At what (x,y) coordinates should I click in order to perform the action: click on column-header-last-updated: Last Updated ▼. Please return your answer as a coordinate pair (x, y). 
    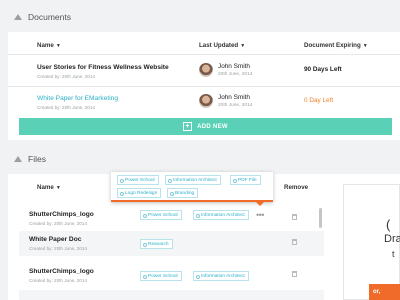
    Looking at the image, I should click on (222, 45).